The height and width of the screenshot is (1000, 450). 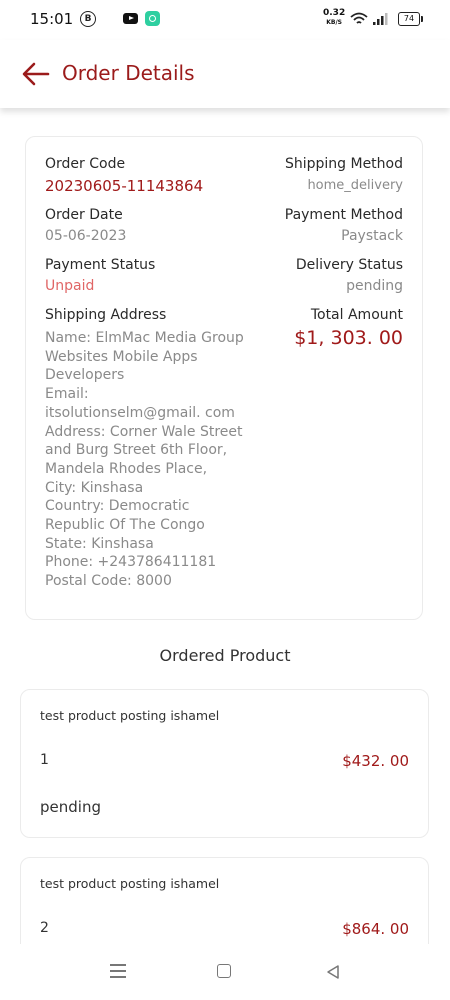 I want to click on shipping-address-label: Shipping Address, so click(x=106, y=315).